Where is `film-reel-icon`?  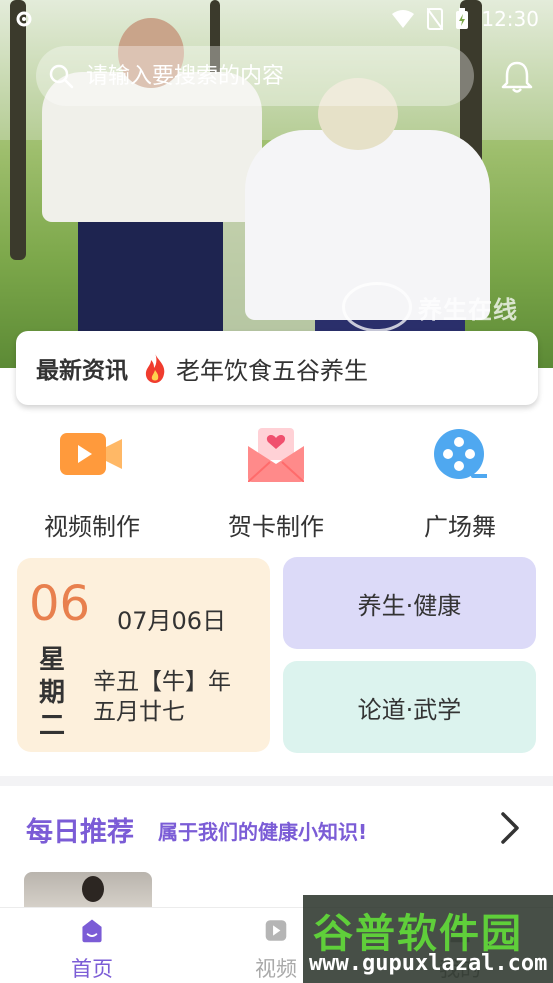
film-reel-icon is located at coordinates (460, 455).